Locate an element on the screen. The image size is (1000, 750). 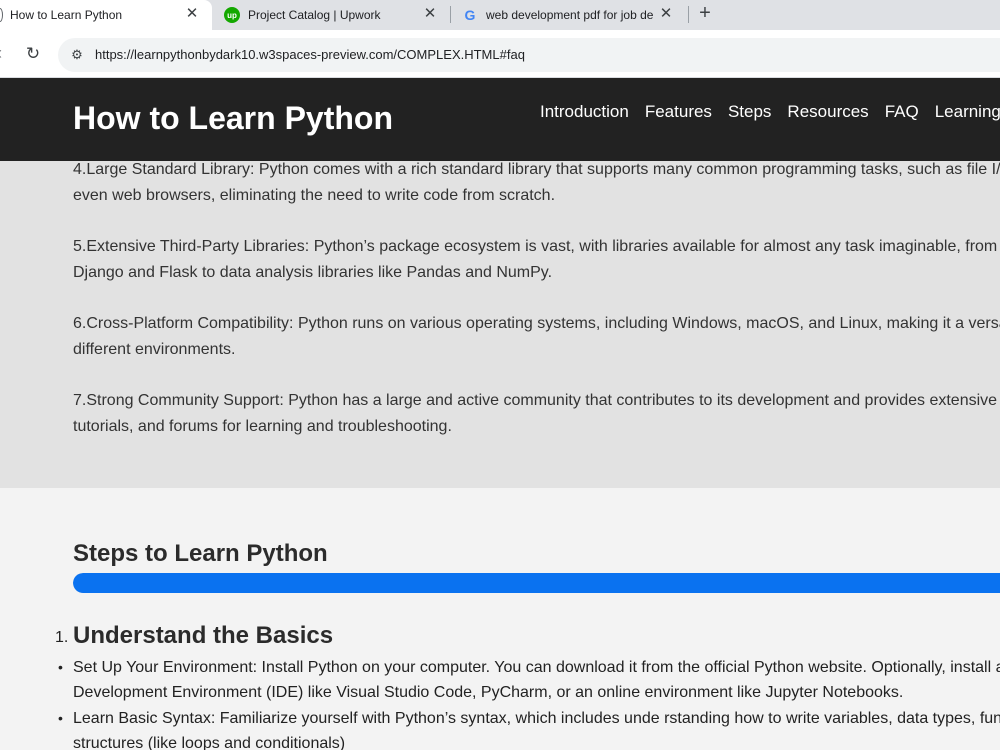
nav-resources: Resources is located at coordinates (827, 112).